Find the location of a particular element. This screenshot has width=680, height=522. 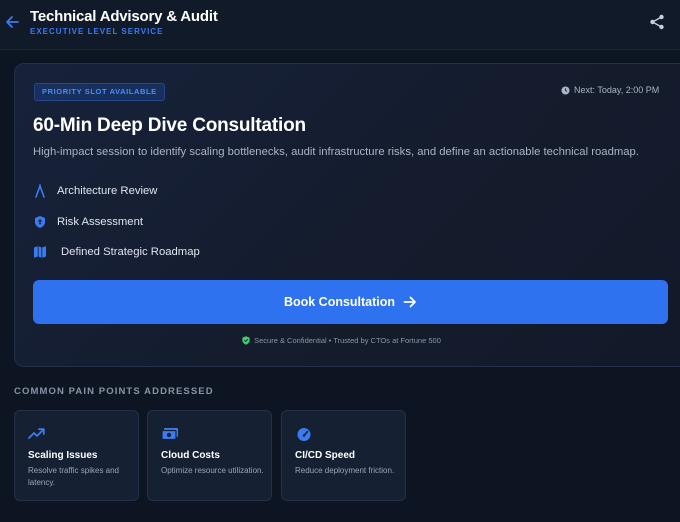

shield-icon is located at coordinates (40, 222).